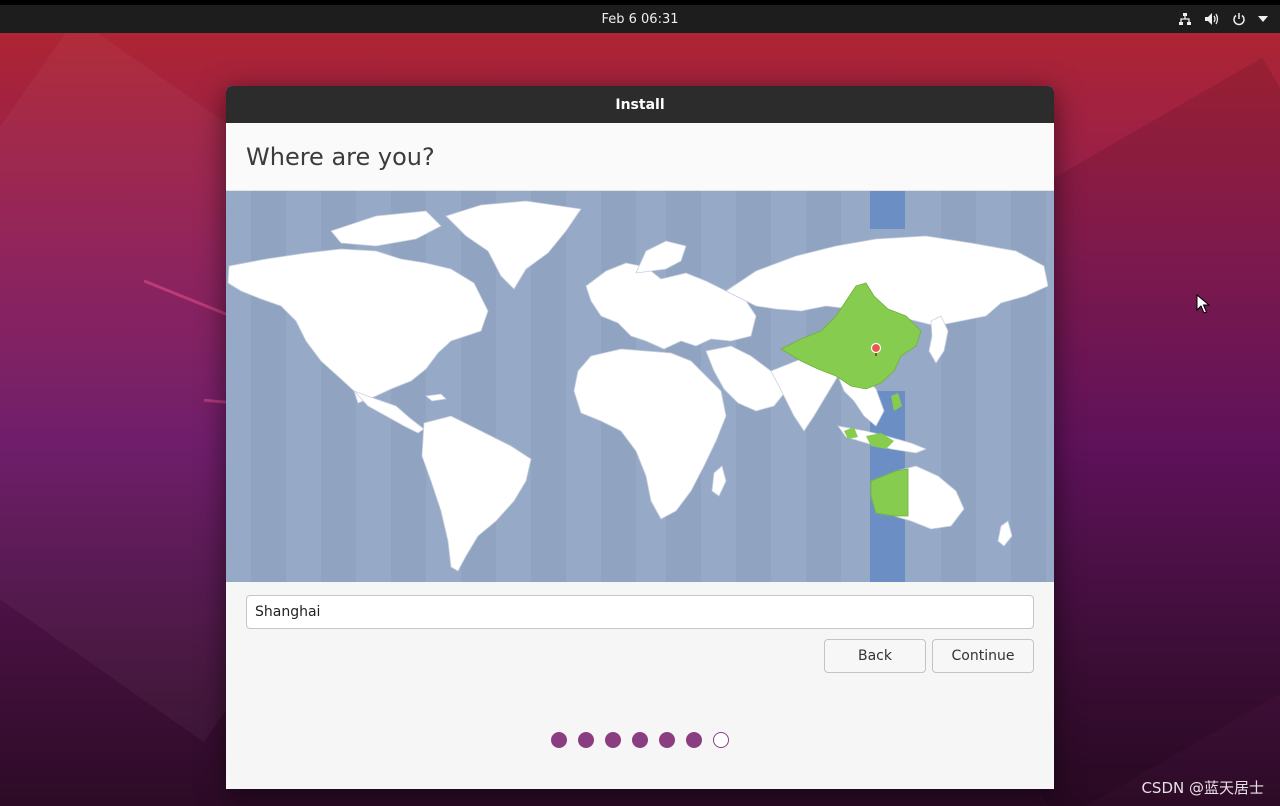 Image resolution: width=1280 pixels, height=806 pixels. What do you see at coordinates (640, 612) in the screenshot?
I see `location-input` at bounding box center [640, 612].